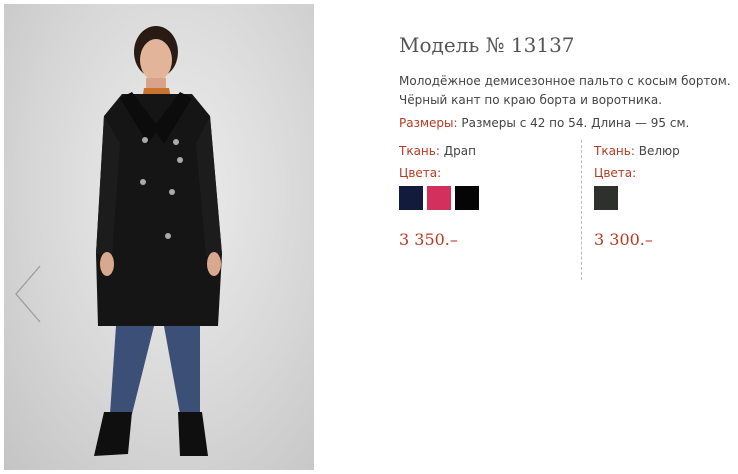  I want to click on product-title: Модель № 13137, so click(487, 45).